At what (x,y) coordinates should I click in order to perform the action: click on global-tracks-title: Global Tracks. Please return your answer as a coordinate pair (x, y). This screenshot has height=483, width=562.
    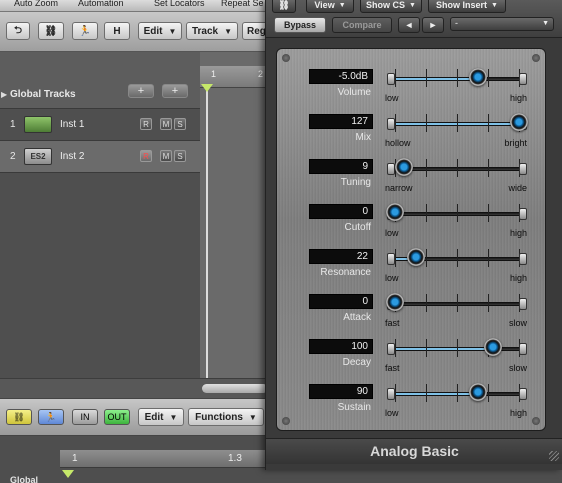
    Looking at the image, I should click on (43, 94).